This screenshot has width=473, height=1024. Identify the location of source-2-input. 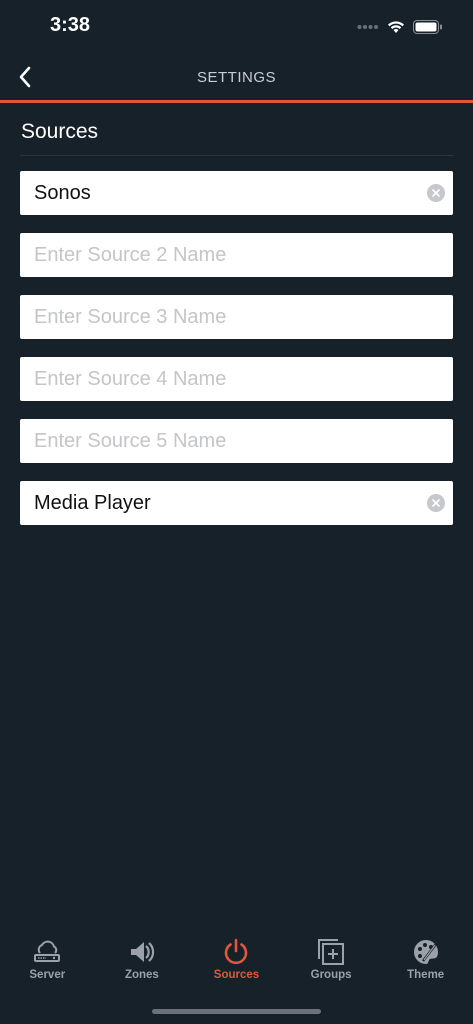
(215, 255).